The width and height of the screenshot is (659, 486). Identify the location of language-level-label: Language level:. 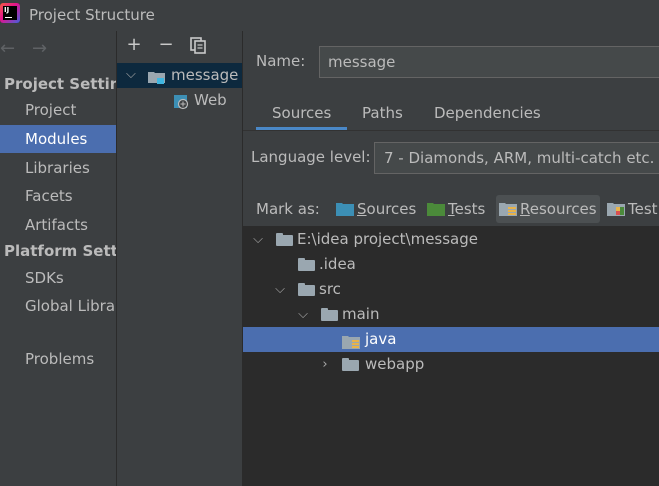
(311, 157).